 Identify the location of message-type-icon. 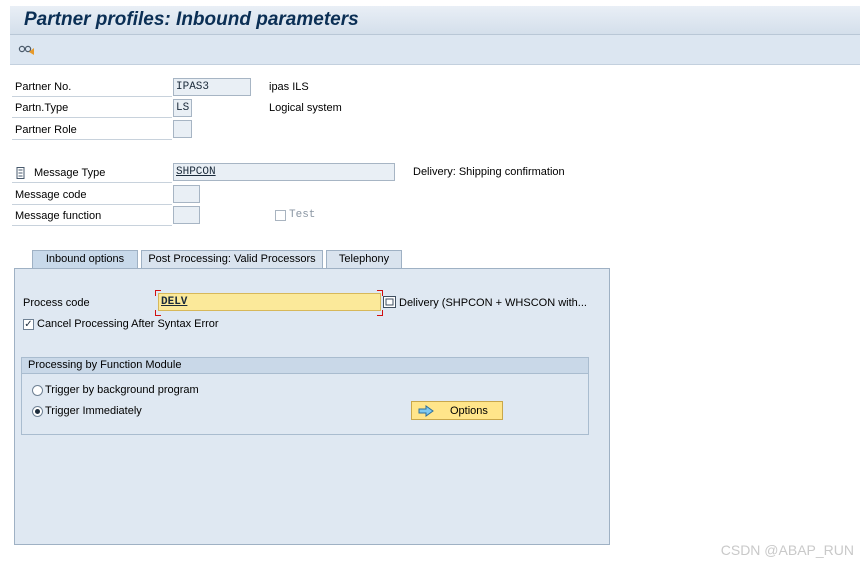
(20, 174).